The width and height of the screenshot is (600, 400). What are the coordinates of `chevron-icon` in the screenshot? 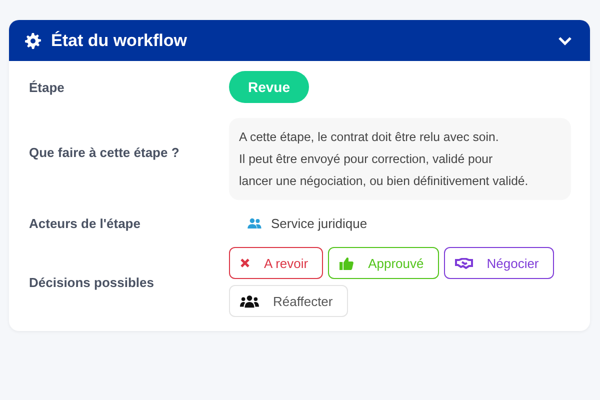 It's located at (565, 41).